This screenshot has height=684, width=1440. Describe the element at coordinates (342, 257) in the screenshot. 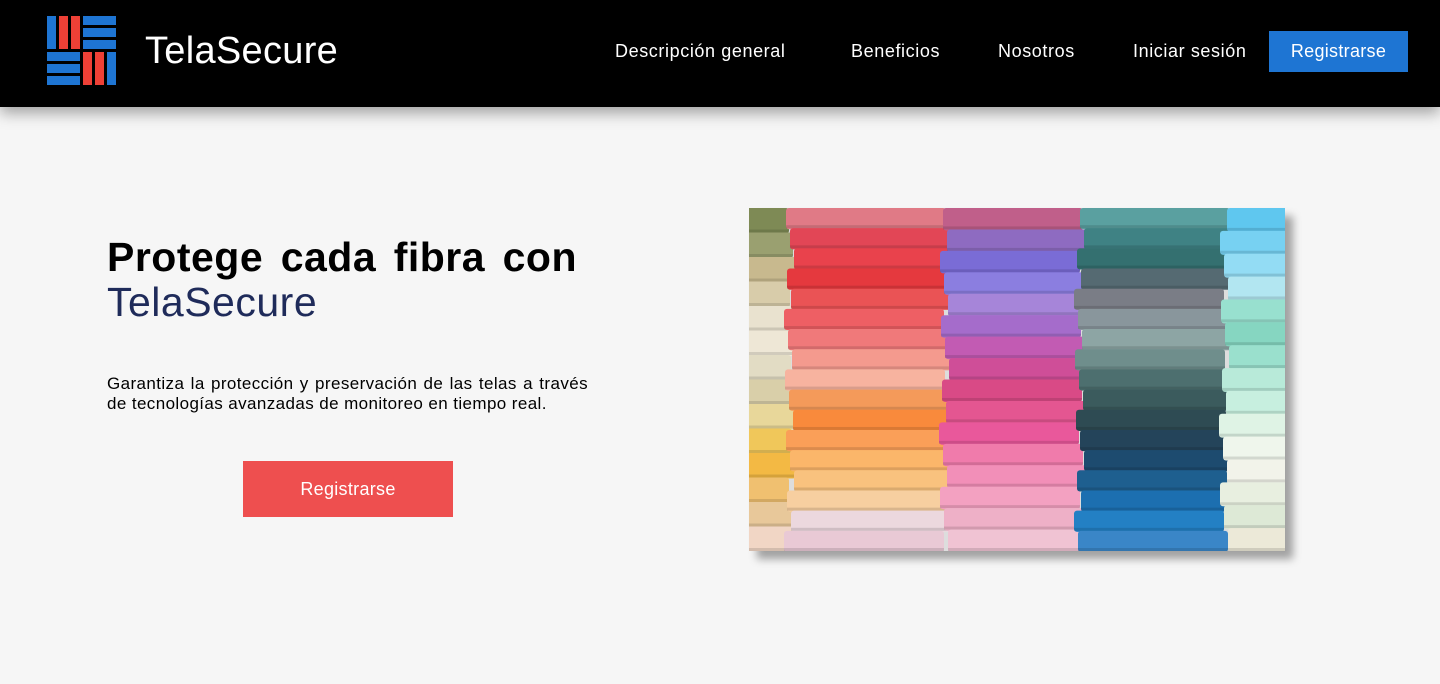

I see `hero-title: Protege cada fibra con` at that location.